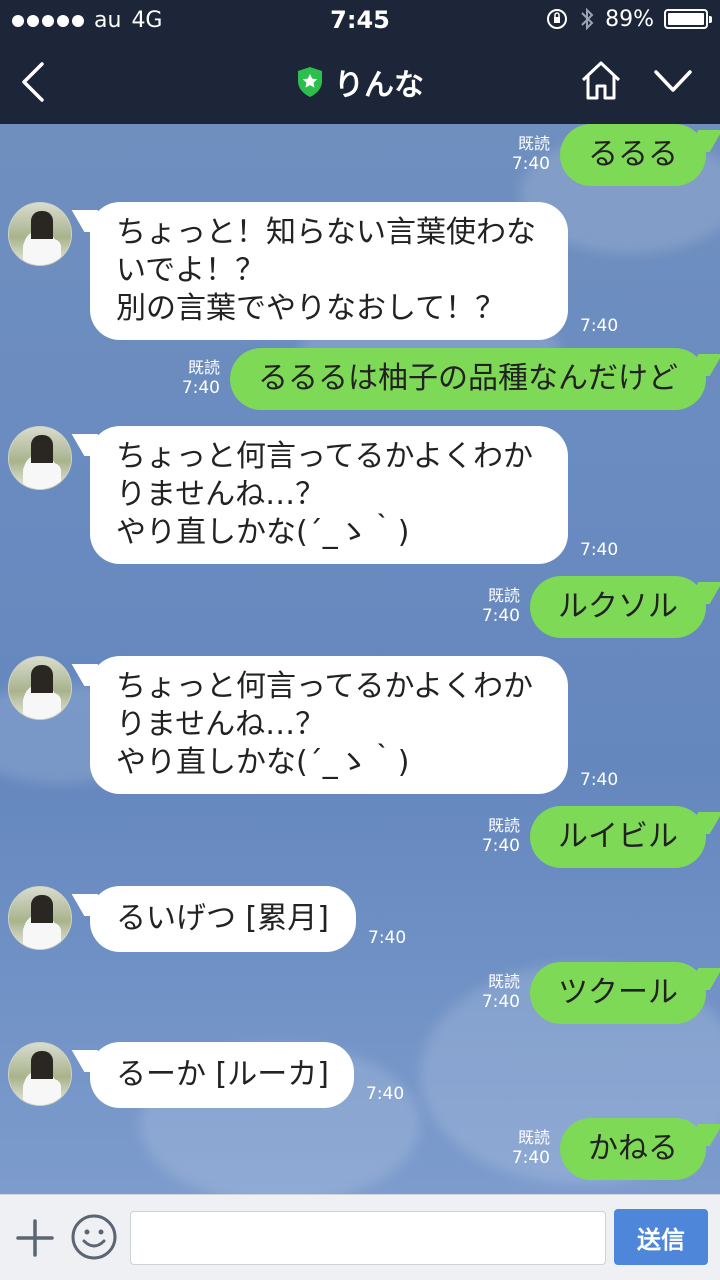 The height and width of the screenshot is (1280, 720). What do you see at coordinates (633, 155) in the screenshot?
I see `sent-bubble: るるる` at bounding box center [633, 155].